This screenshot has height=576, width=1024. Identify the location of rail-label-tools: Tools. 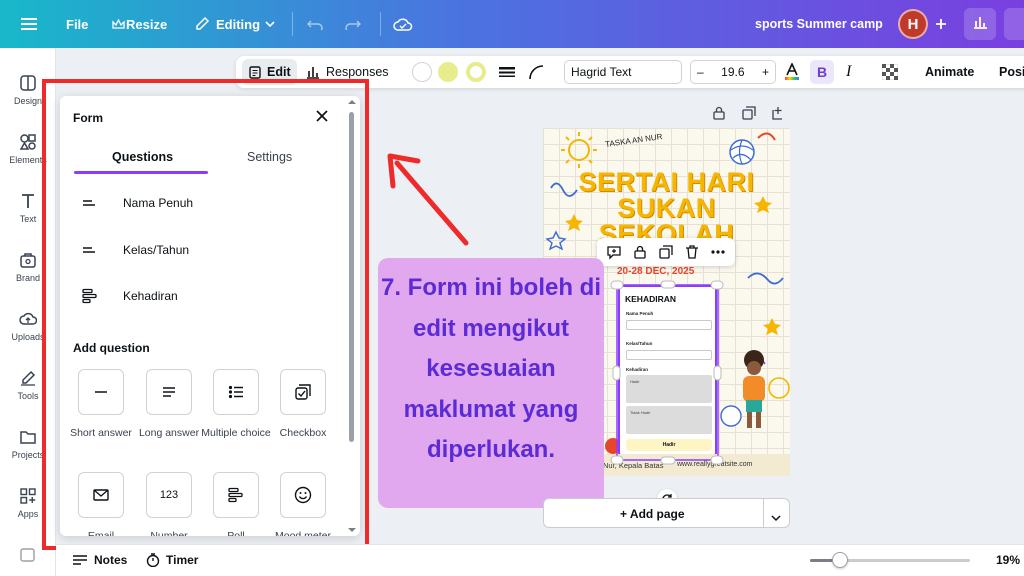
(28, 396).